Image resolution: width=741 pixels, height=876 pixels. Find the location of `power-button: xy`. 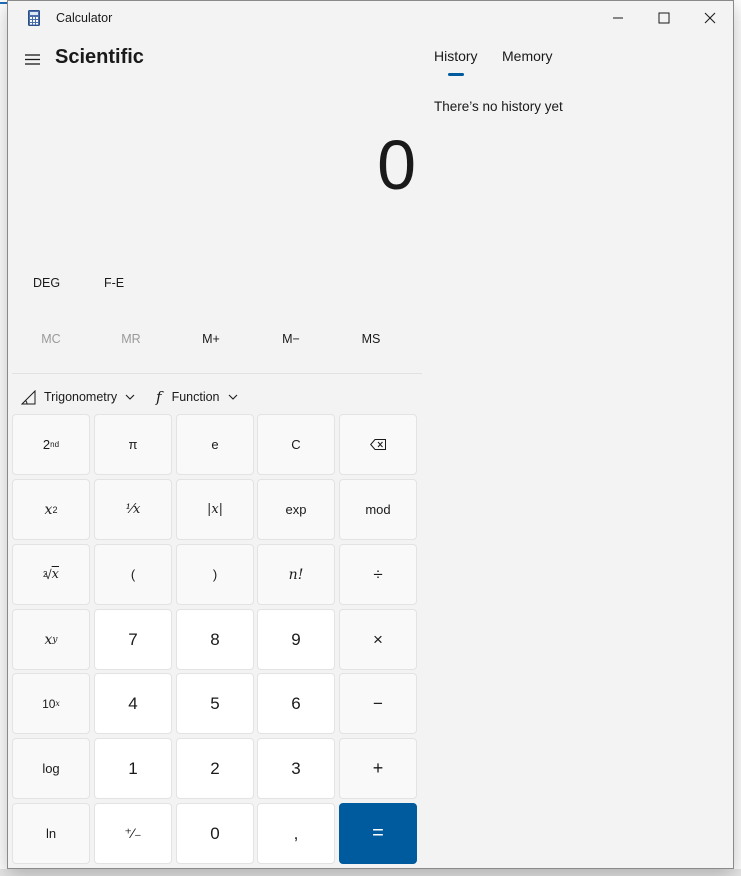

power-button: xy is located at coordinates (51, 639).